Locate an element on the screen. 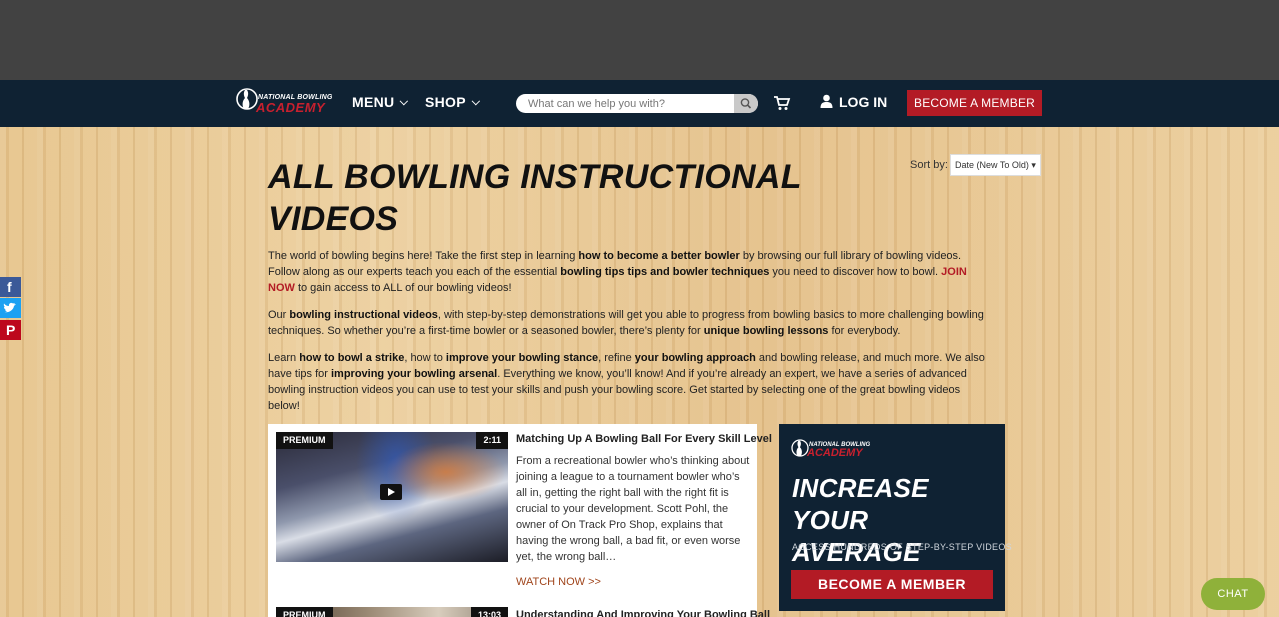 This screenshot has height=617, width=1279. sort-value: Date (New To Old) is located at coordinates (992, 165).